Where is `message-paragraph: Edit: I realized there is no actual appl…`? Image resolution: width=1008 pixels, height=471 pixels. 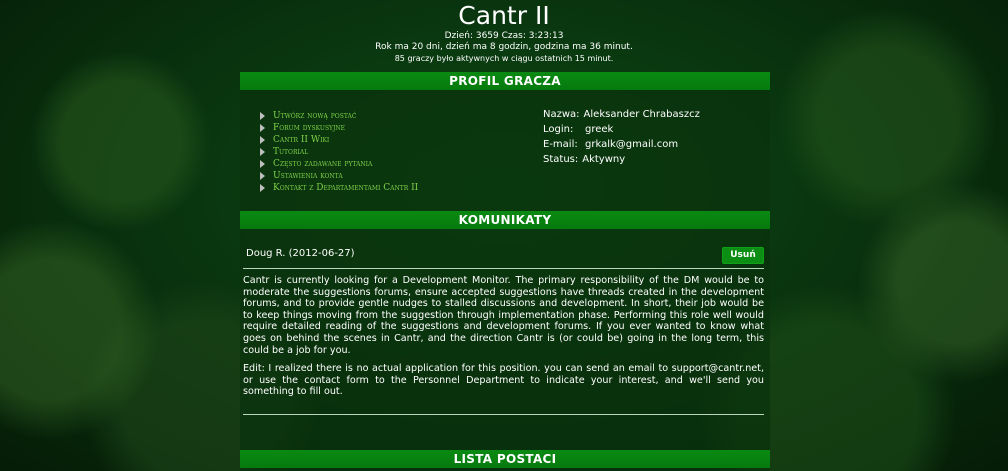 message-paragraph: Edit: I realized there is no actual appl… is located at coordinates (503, 380).